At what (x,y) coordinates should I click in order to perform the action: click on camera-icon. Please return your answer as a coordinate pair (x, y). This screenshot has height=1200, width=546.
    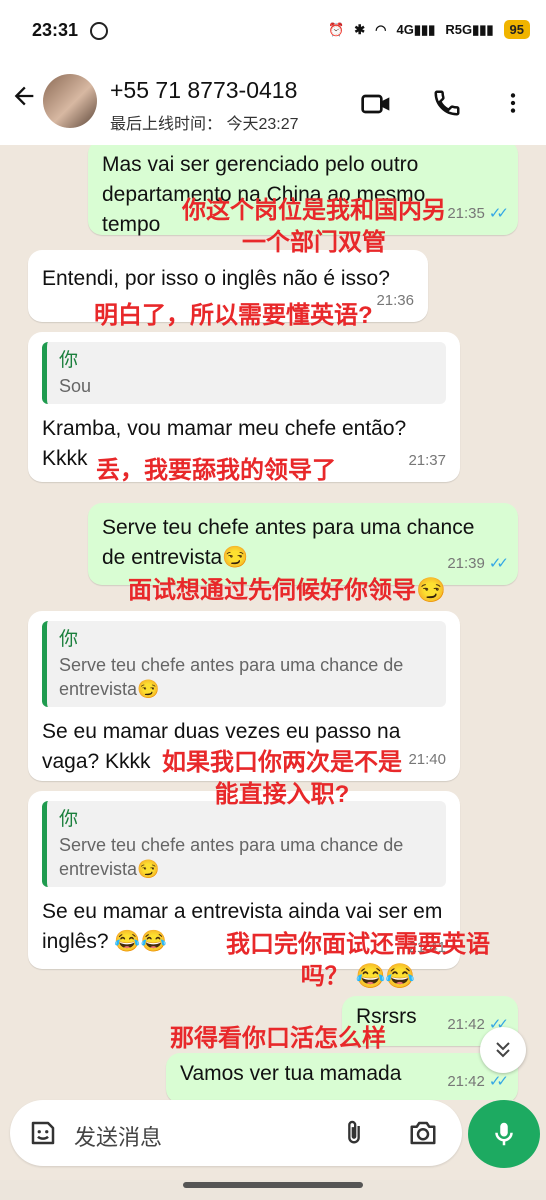
    Looking at the image, I should click on (423, 1133).